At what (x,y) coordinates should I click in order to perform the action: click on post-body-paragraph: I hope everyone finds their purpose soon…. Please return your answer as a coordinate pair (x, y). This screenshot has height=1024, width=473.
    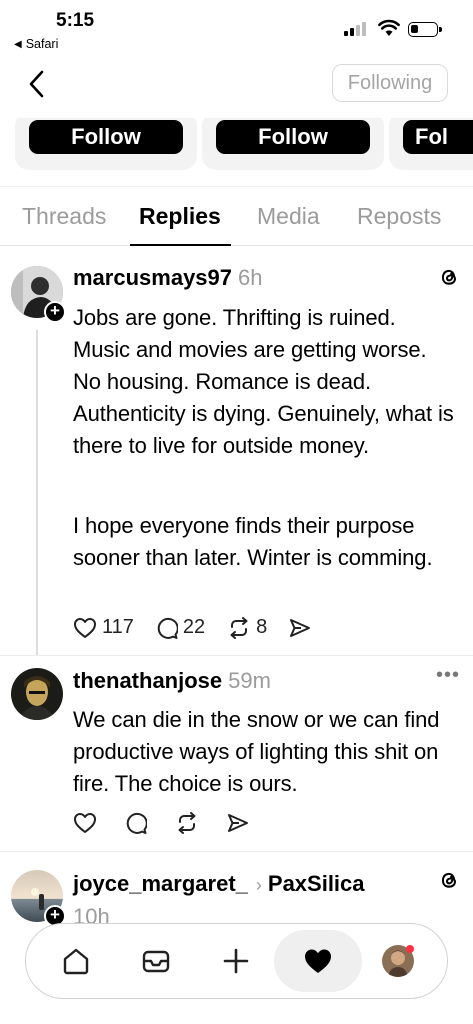
    Looking at the image, I should click on (253, 541).